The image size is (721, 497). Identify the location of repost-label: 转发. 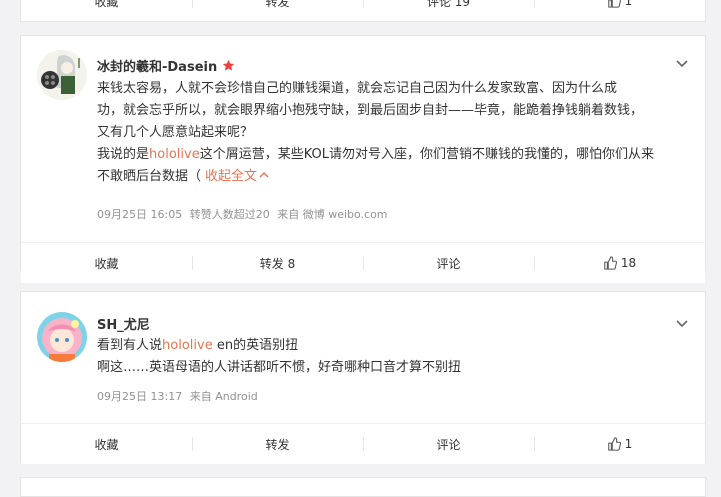
(277, 4).